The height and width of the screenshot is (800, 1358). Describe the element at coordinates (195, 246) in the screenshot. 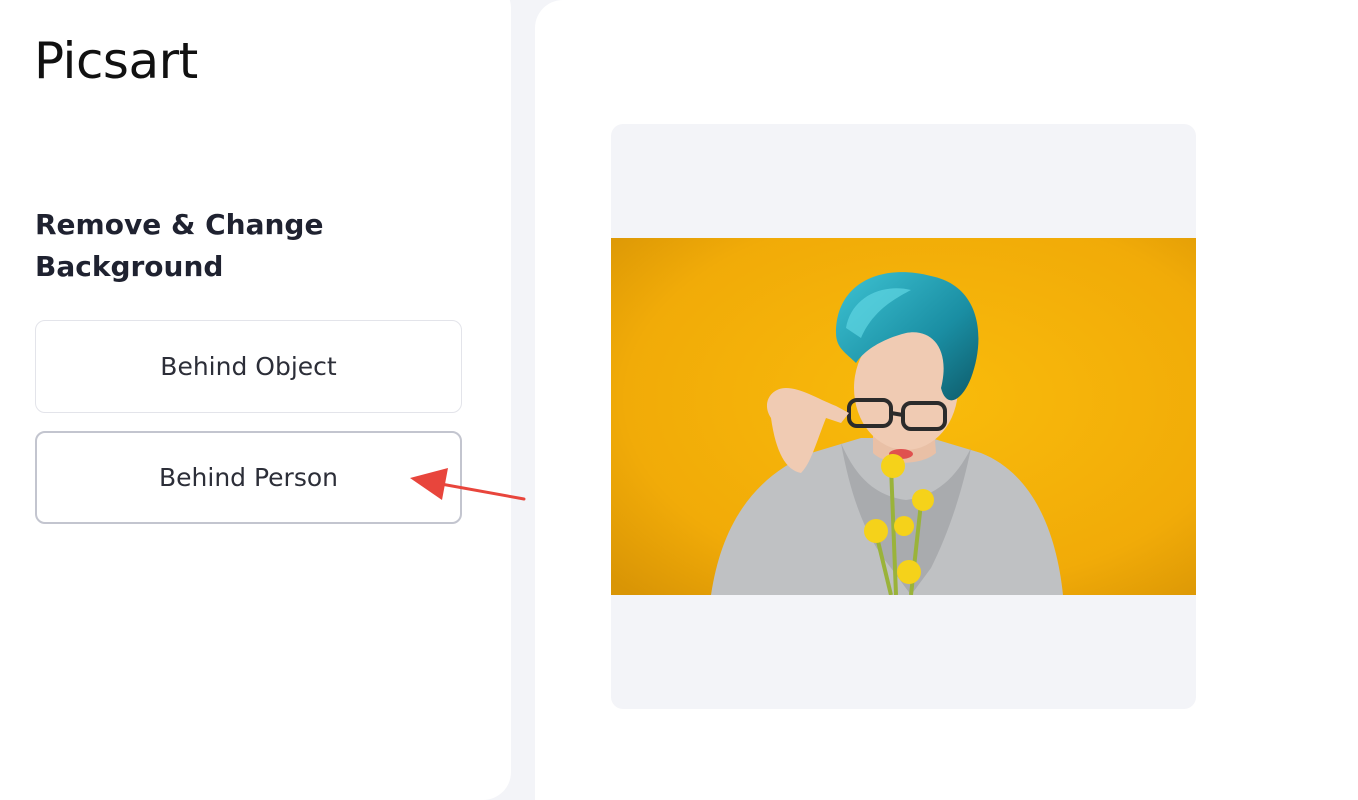

I see `section-title: Remove & Change Background` at that location.